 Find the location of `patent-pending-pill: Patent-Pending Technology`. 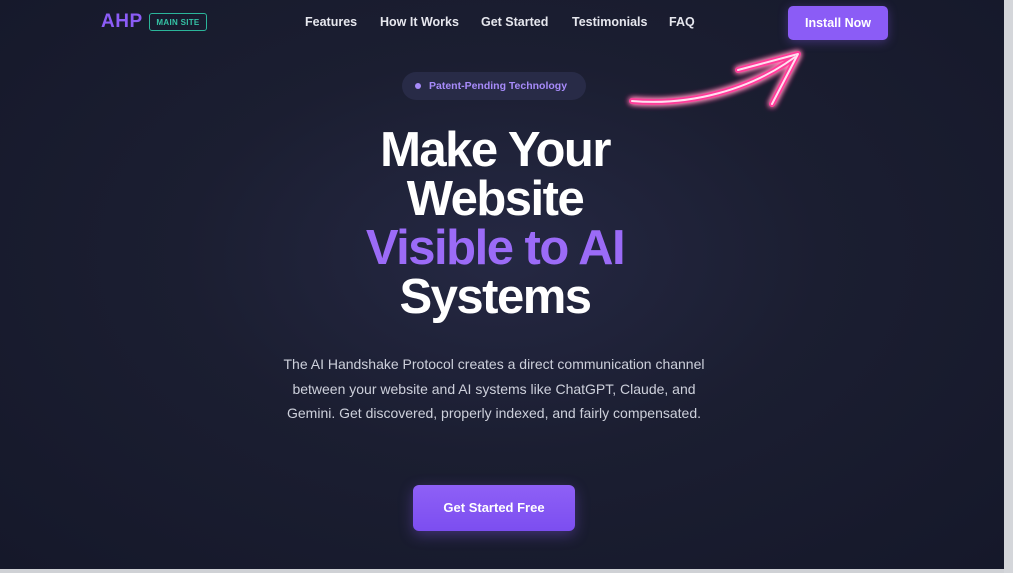

patent-pending-pill: Patent-Pending Technology is located at coordinates (494, 86).